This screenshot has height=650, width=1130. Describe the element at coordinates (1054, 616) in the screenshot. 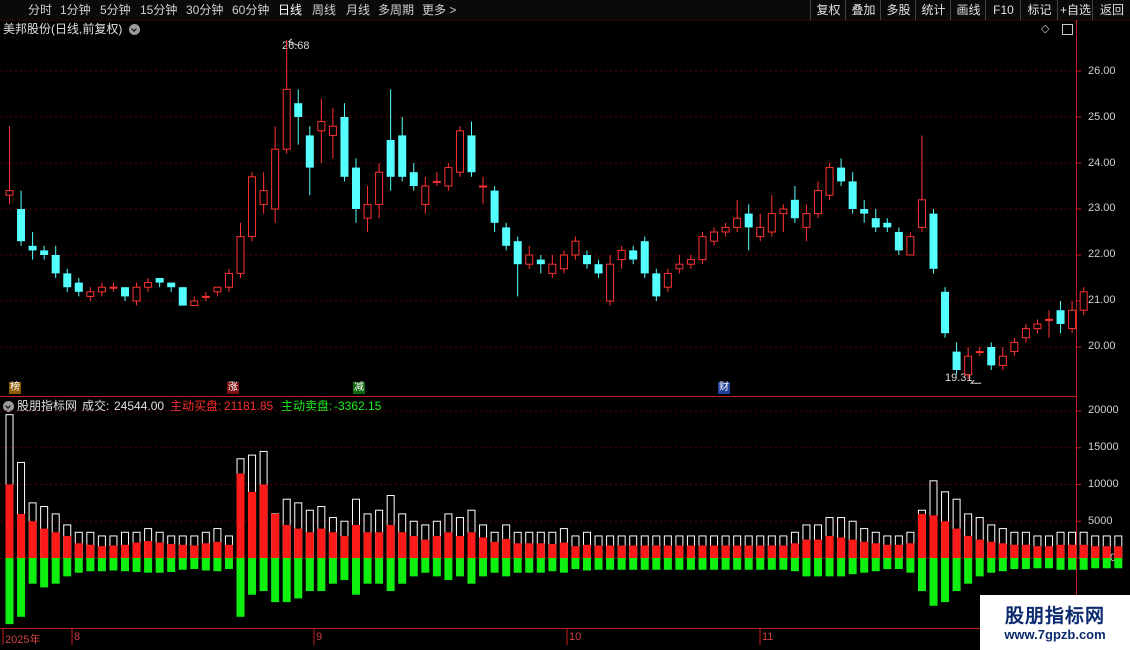

I see `watermark-title: 股朋指标网` at that location.